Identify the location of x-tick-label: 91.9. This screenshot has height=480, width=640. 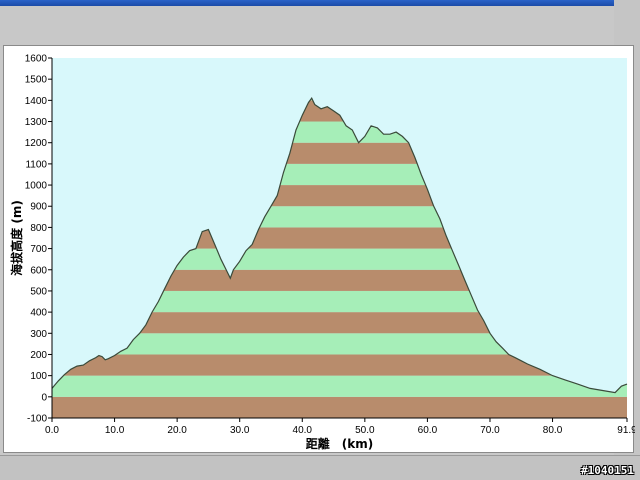
(626, 430).